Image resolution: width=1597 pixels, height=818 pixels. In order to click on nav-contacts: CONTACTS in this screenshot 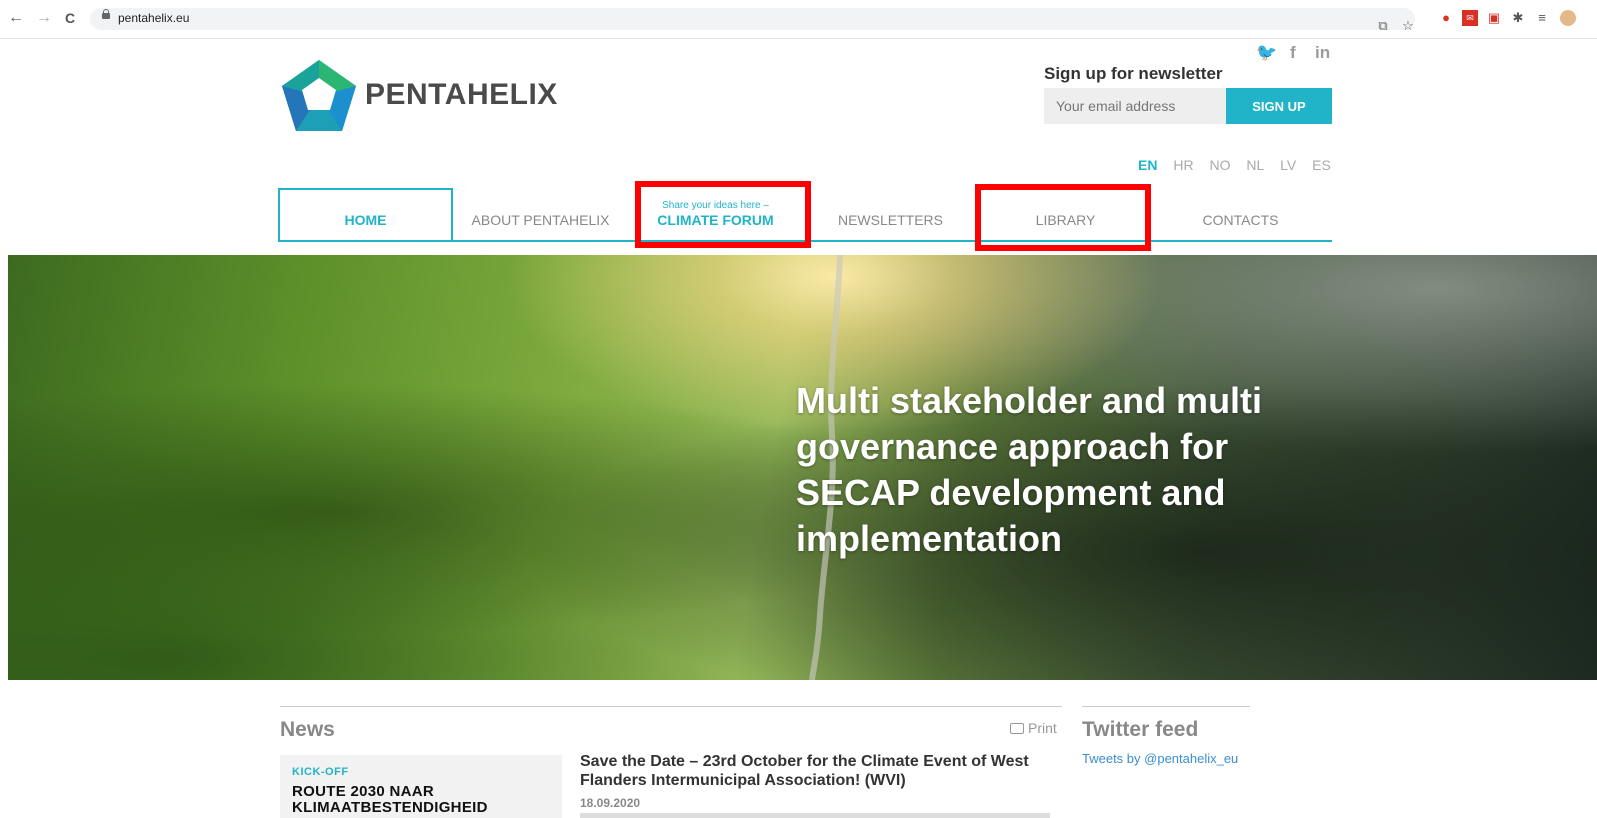, I will do `click(1240, 214)`.